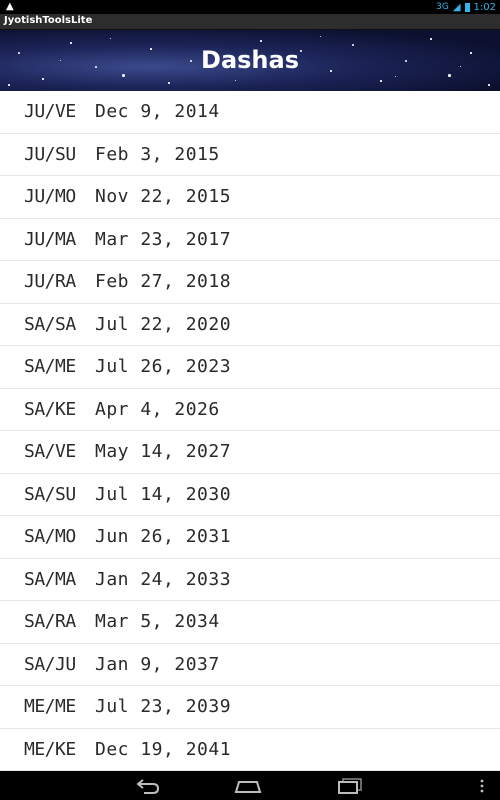 Image resolution: width=500 pixels, height=800 pixels. What do you see at coordinates (50, 452) in the screenshot?
I see `dasha-period: SA/VE` at bounding box center [50, 452].